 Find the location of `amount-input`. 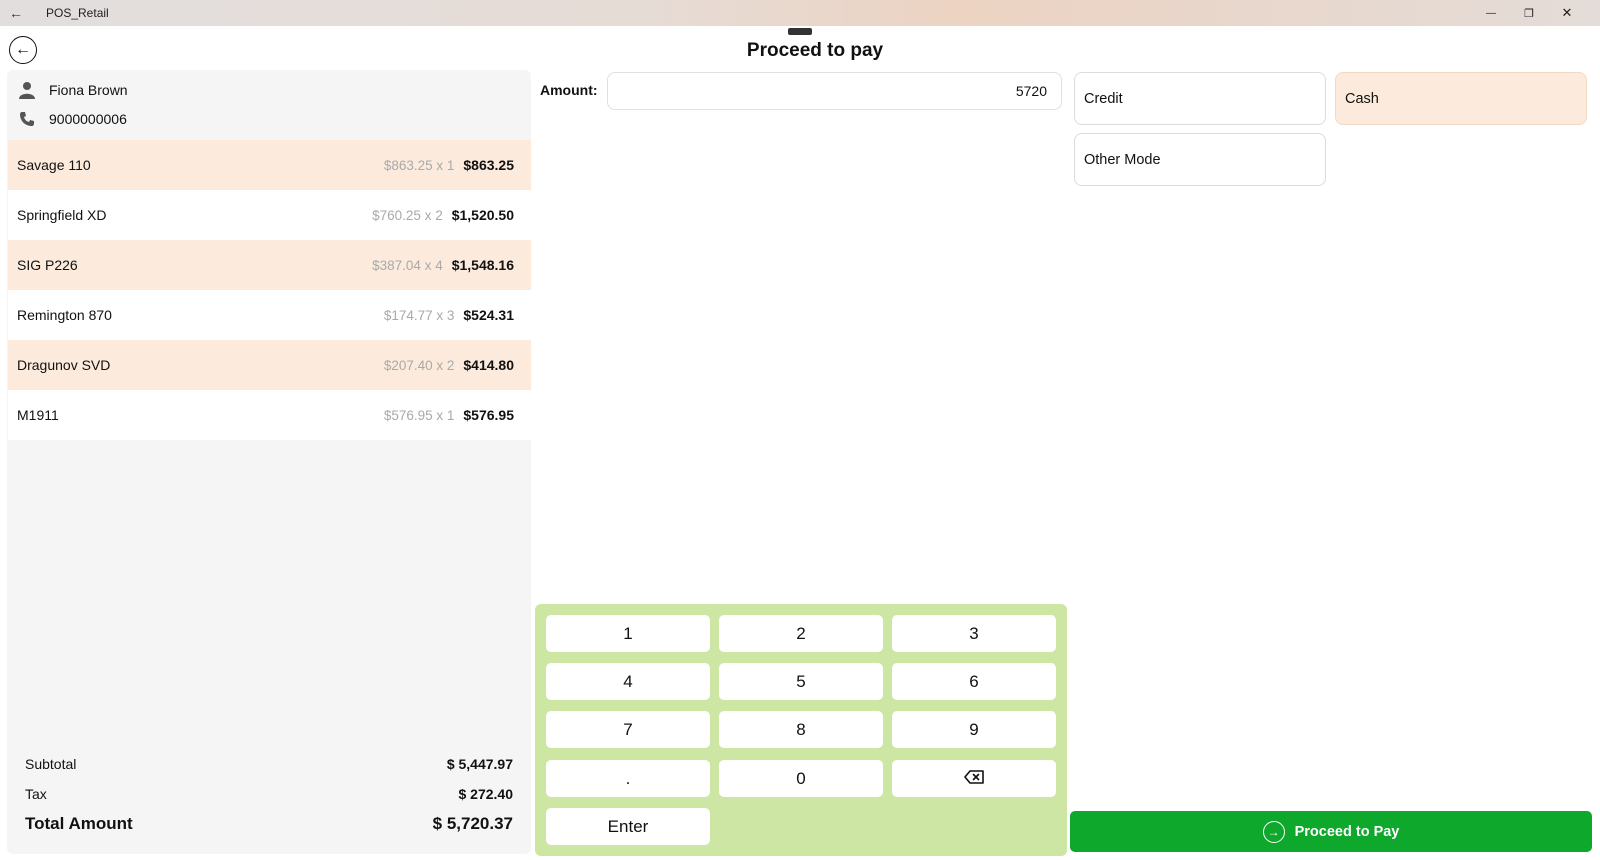

amount-input is located at coordinates (834, 91).